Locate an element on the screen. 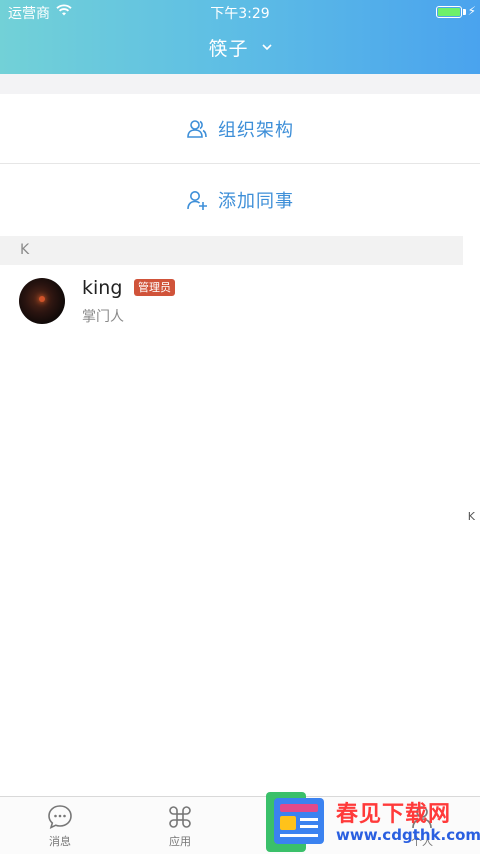 The height and width of the screenshot is (854, 480). watermark: 春见下载网 www.cdgthk.com is located at coordinates (372, 822).